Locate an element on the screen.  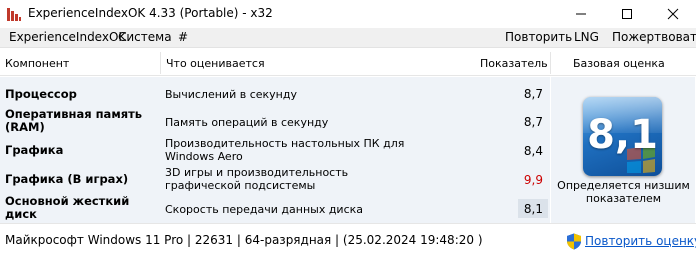
base-score-caption: Определяется низшим показателем is located at coordinates (623, 192).